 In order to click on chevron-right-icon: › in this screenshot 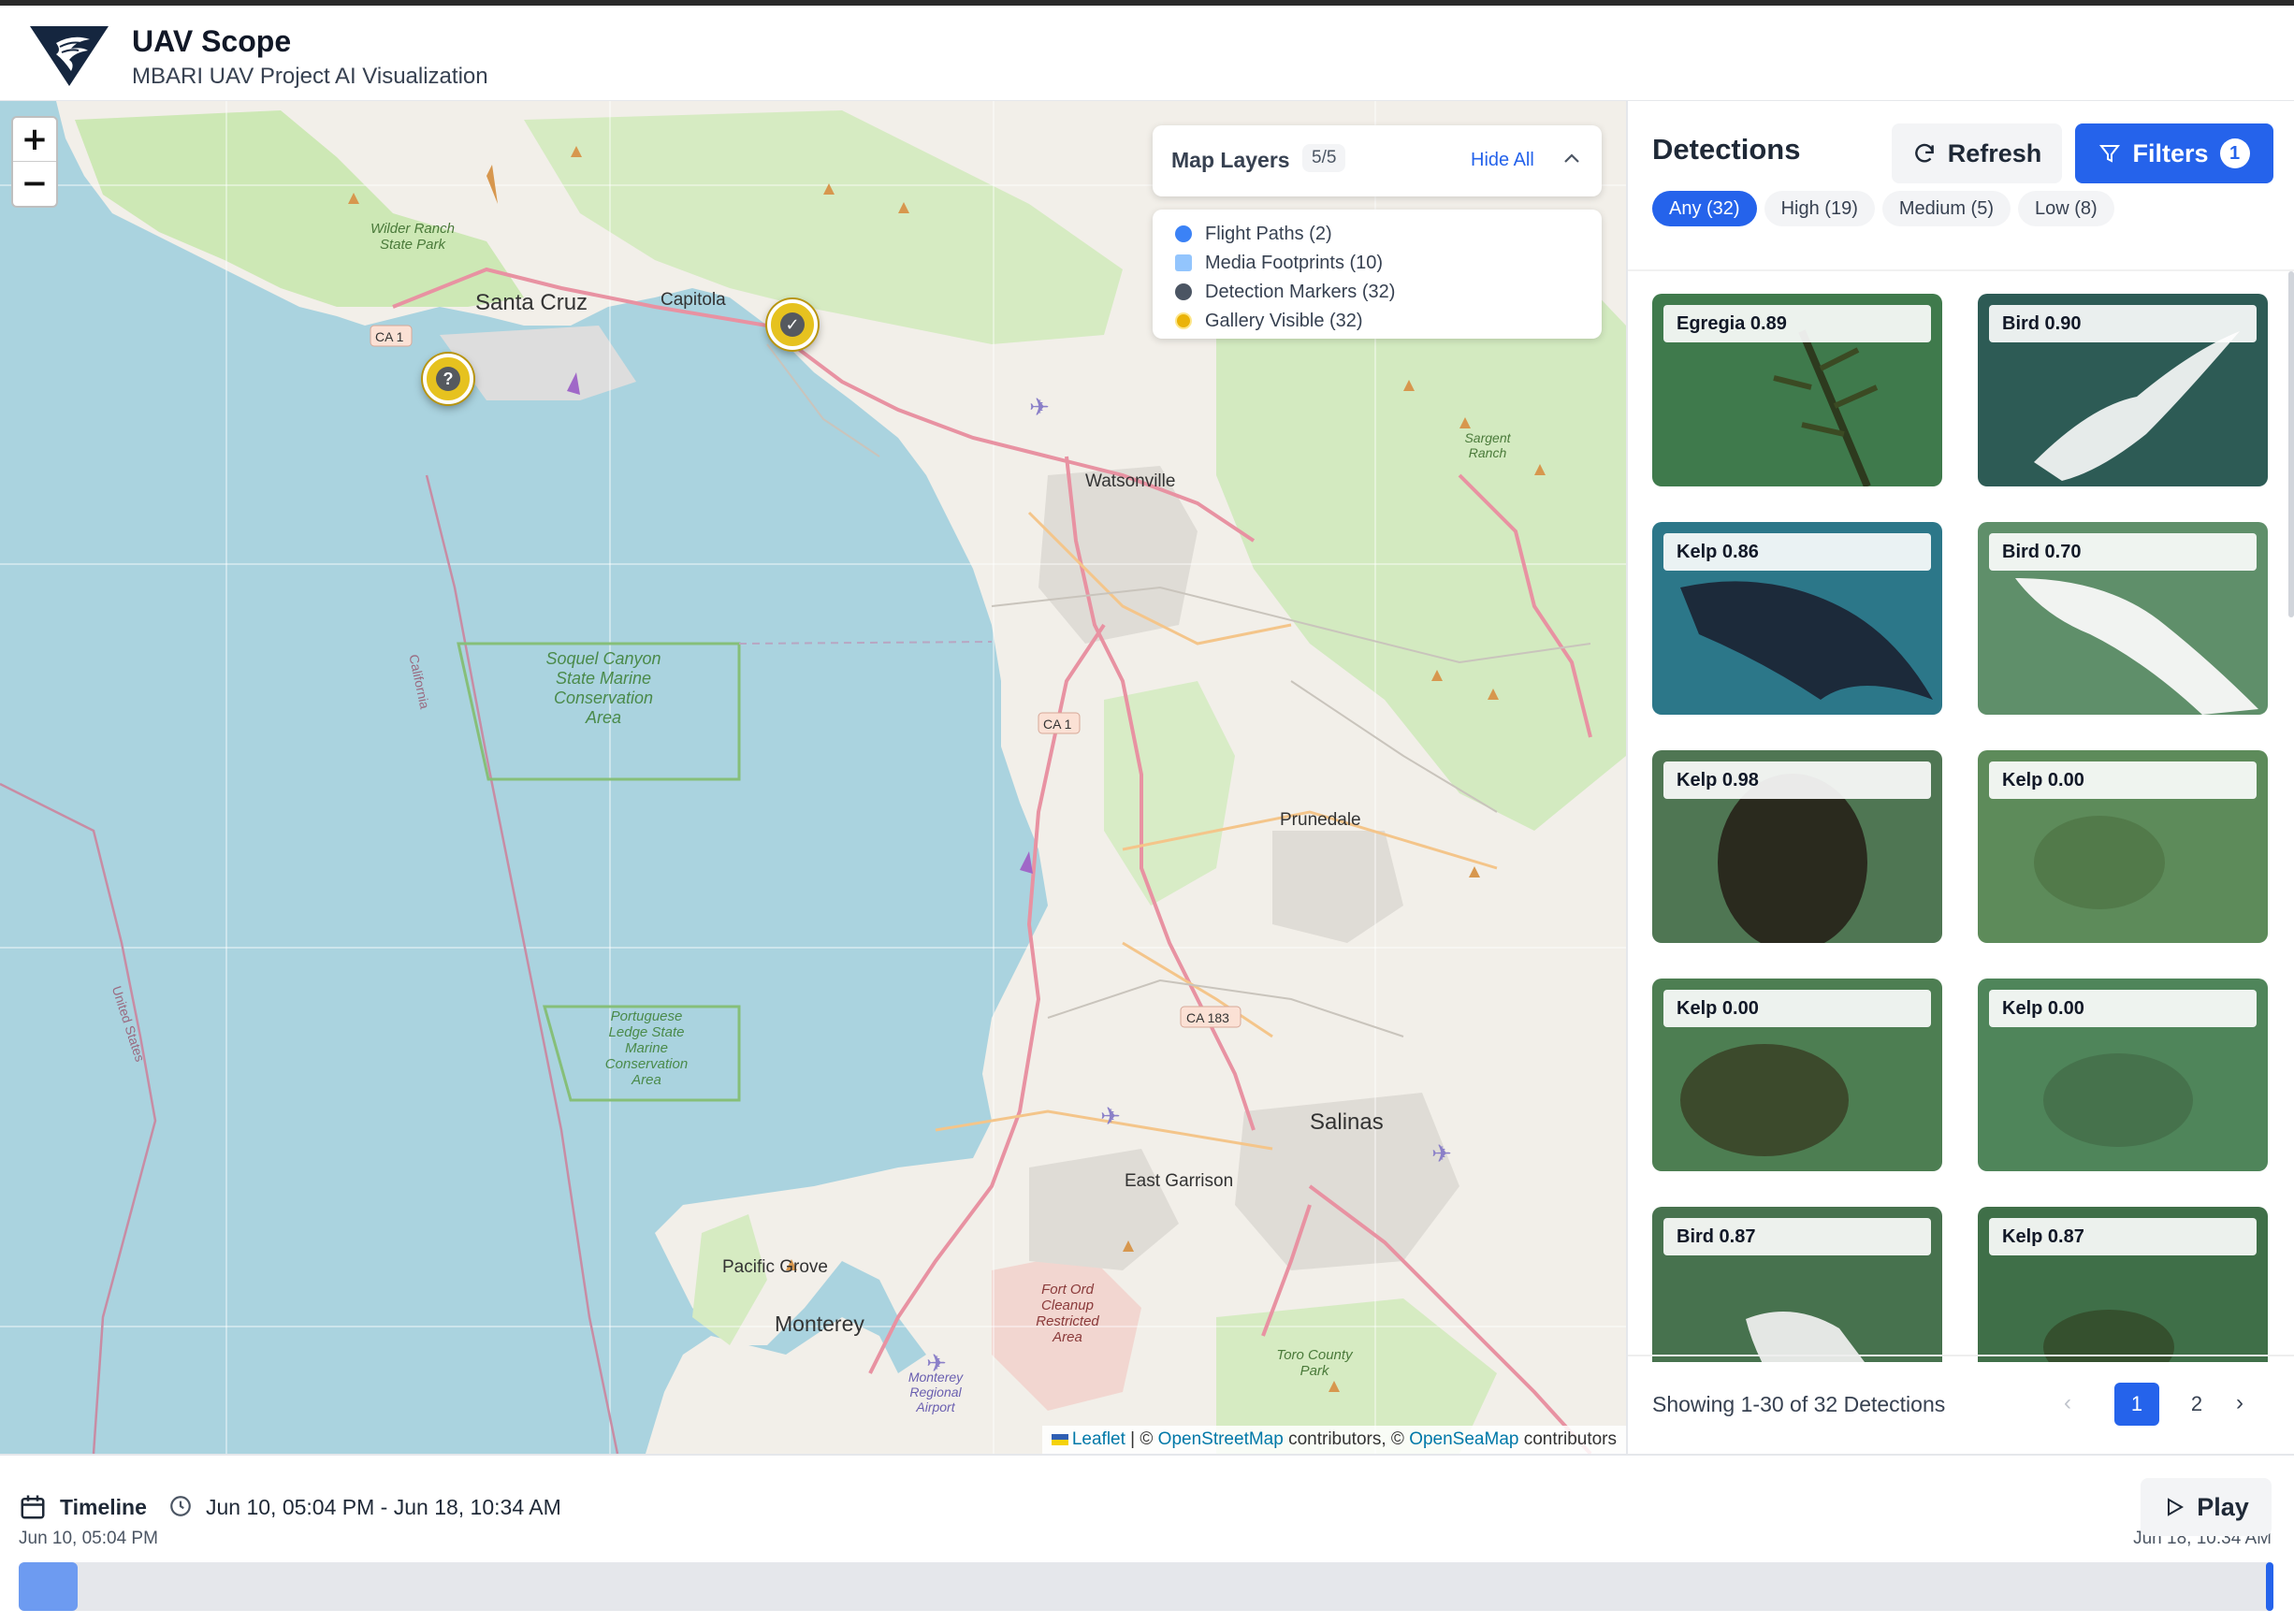, I will do `click(2239, 1403)`.